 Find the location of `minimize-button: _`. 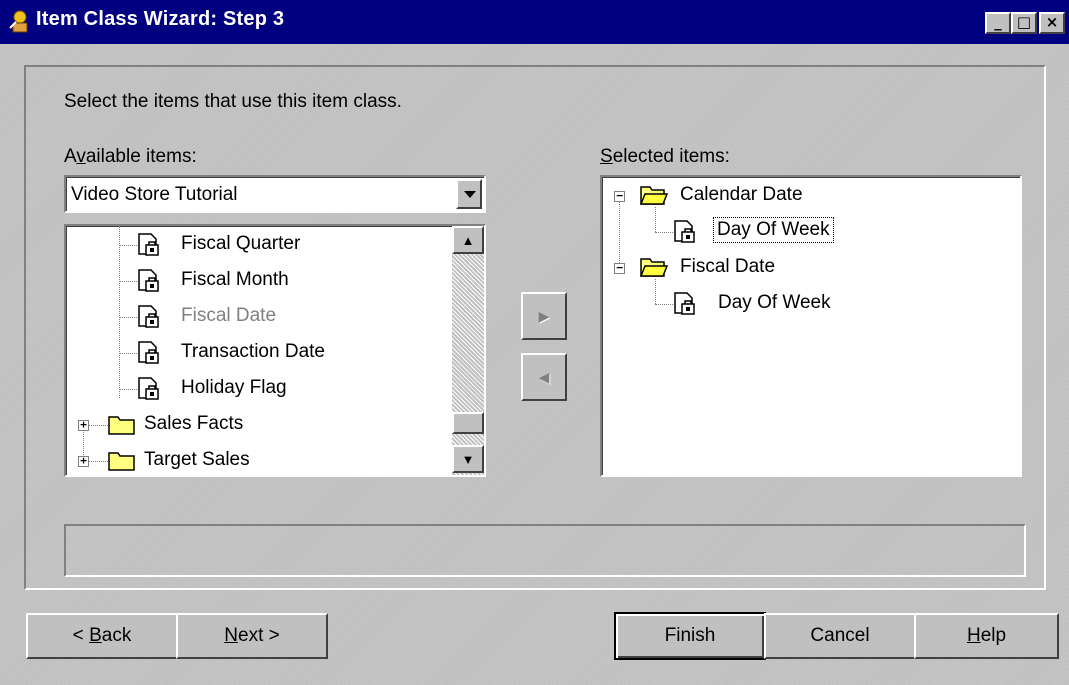

minimize-button: _ is located at coordinates (998, 23).